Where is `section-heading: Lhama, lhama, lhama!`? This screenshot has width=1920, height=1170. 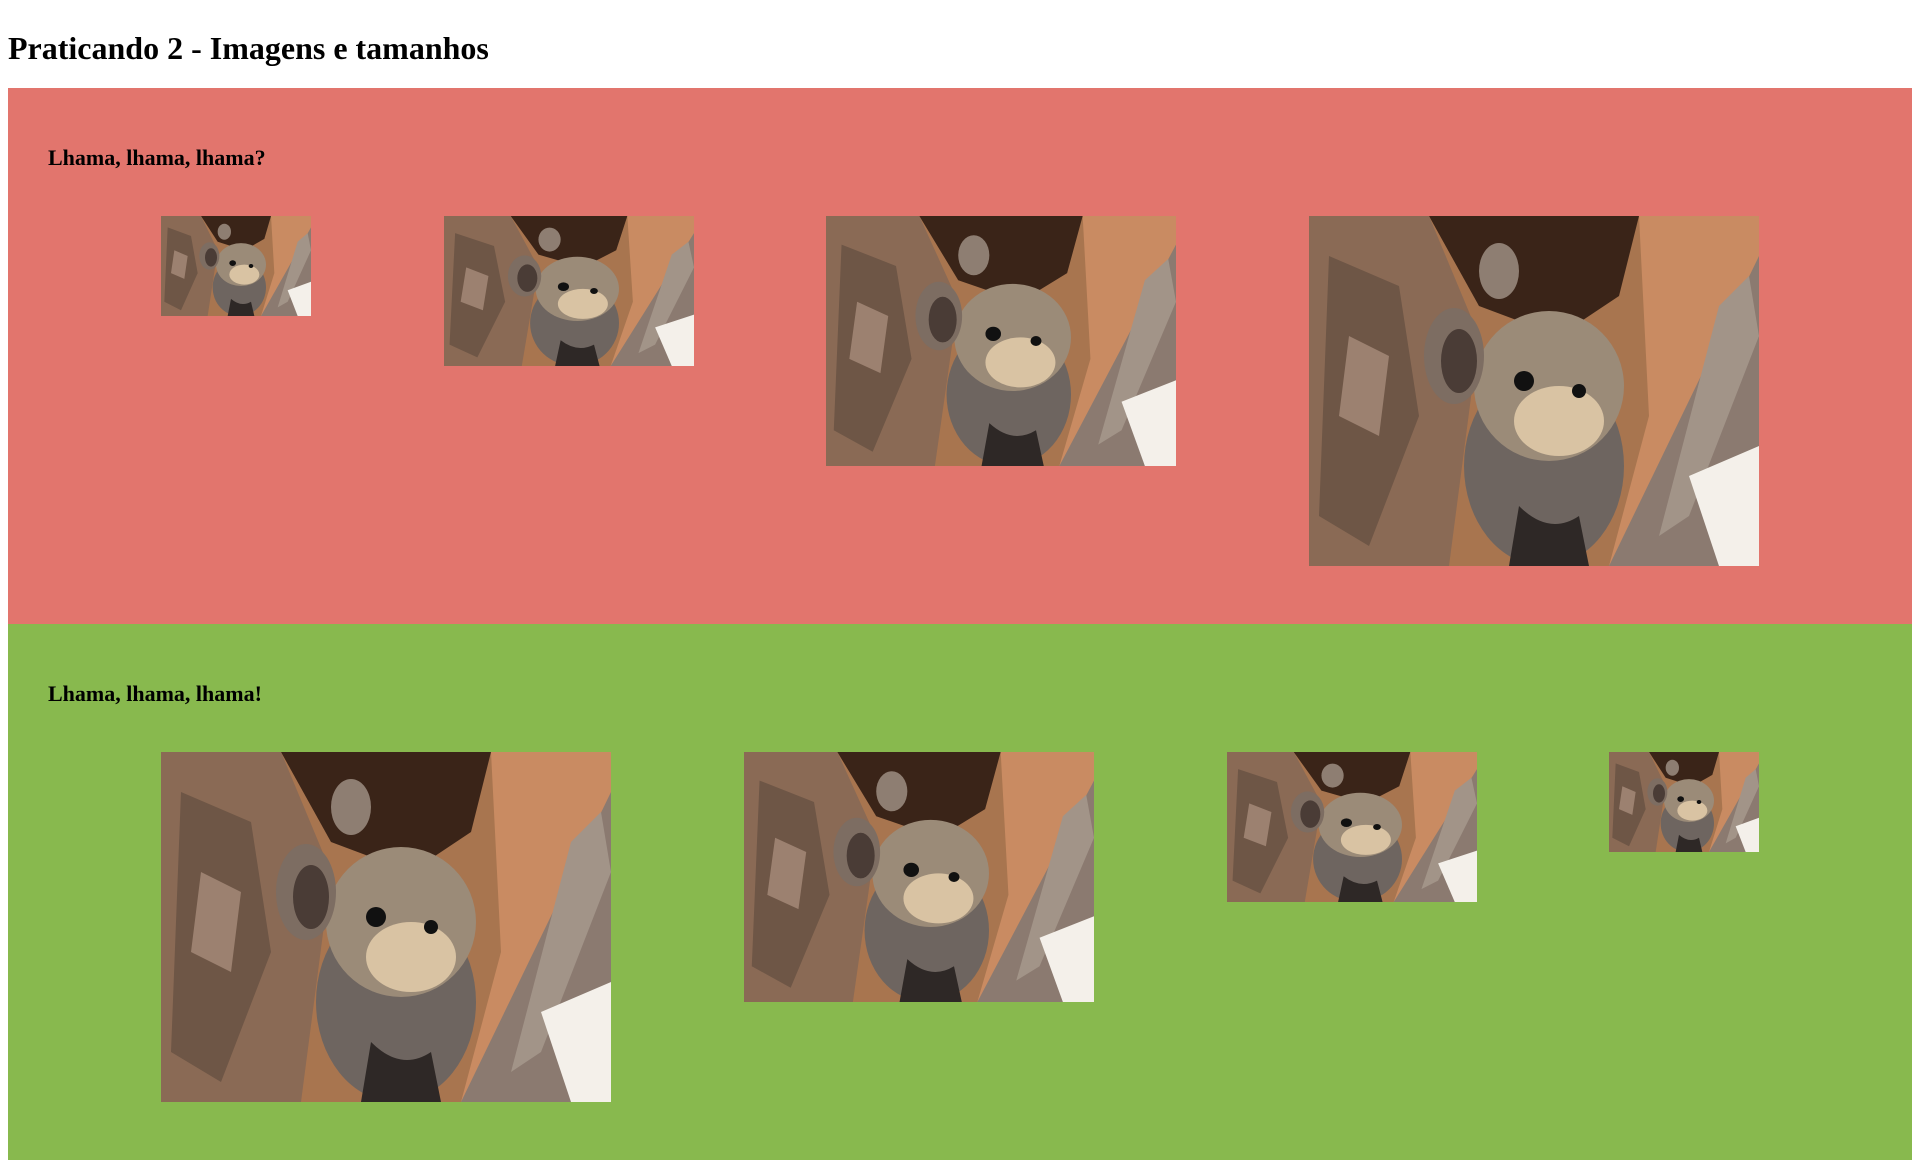
section-heading: Lhama, lhama, lhama! is located at coordinates (155, 693).